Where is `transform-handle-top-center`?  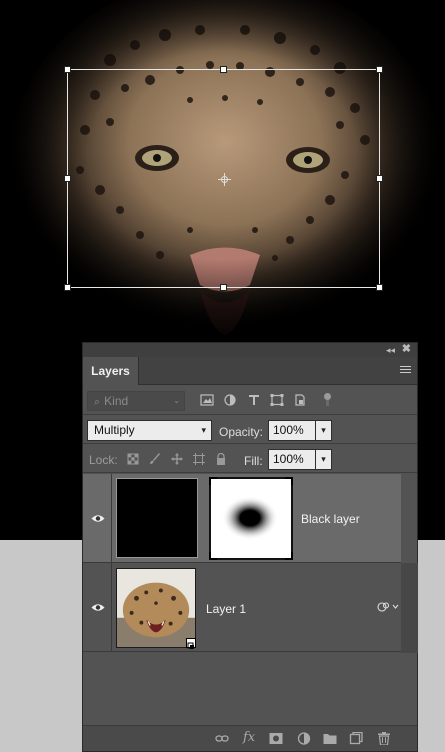 transform-handle-top-center is located at coordinates (223, 69).